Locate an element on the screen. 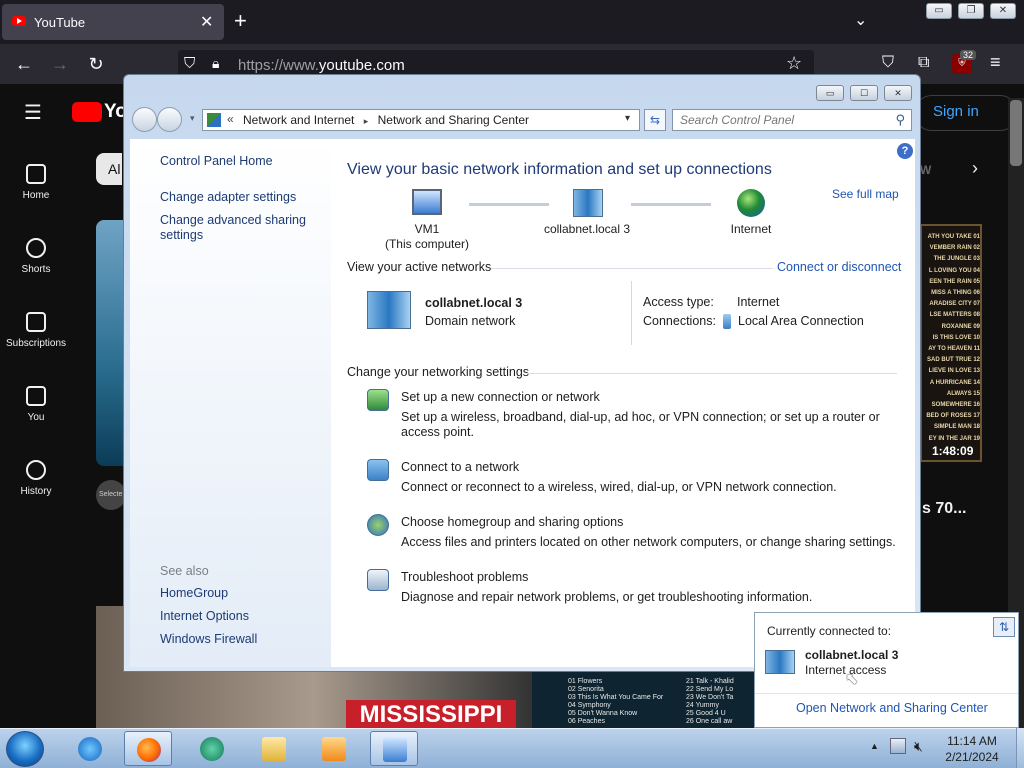 The width and height of the screenshot is (1024, 768). youtube-logo-icon is located at coordinates (87, 112).